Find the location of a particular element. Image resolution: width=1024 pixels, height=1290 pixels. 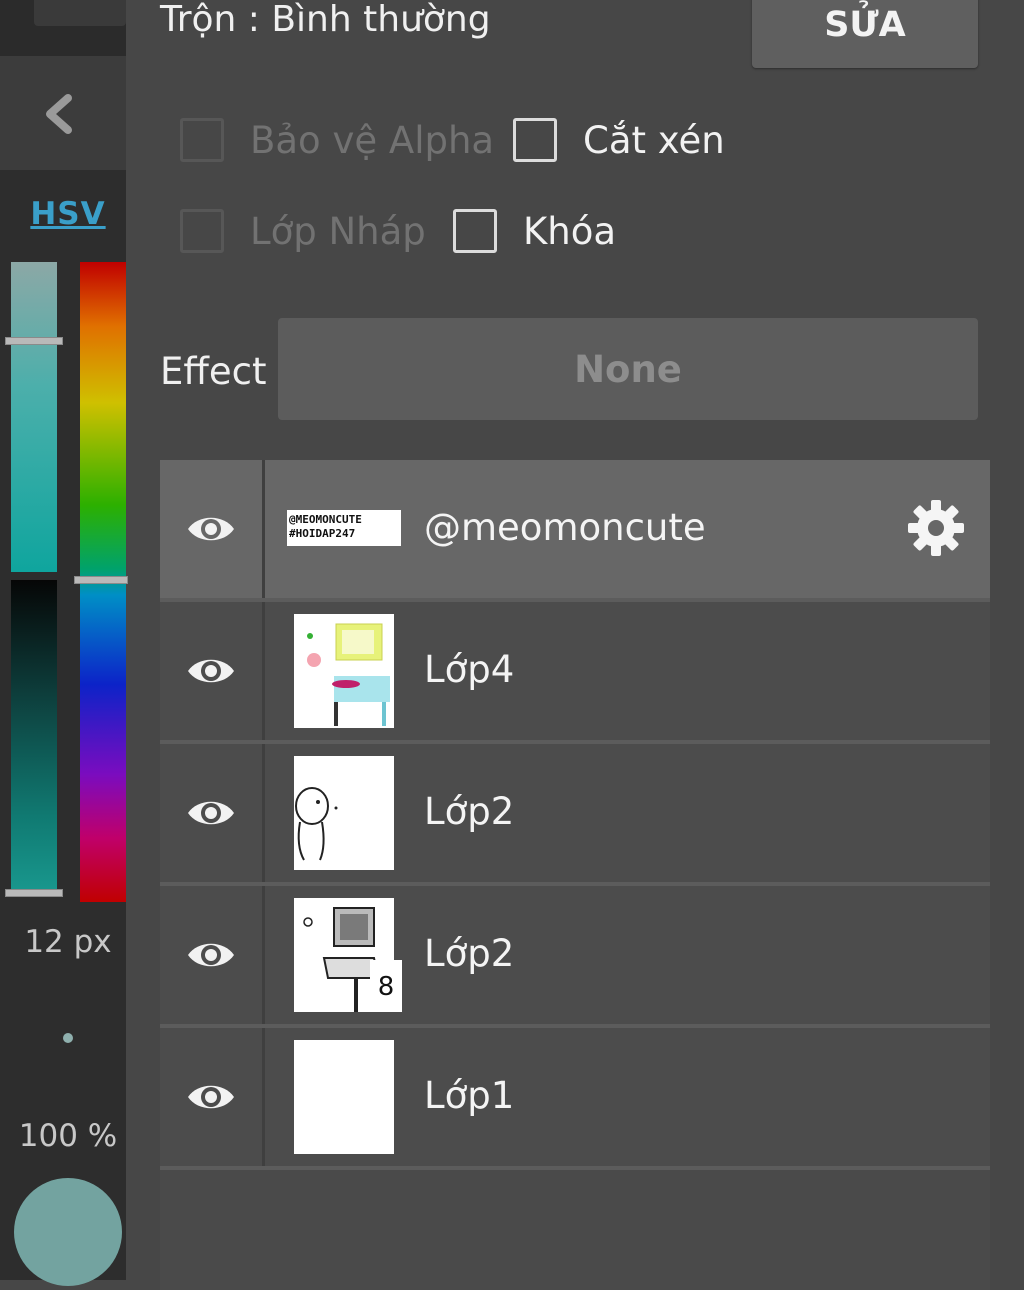

opacity-label: 100 % is located at coordinates (68, 1136).